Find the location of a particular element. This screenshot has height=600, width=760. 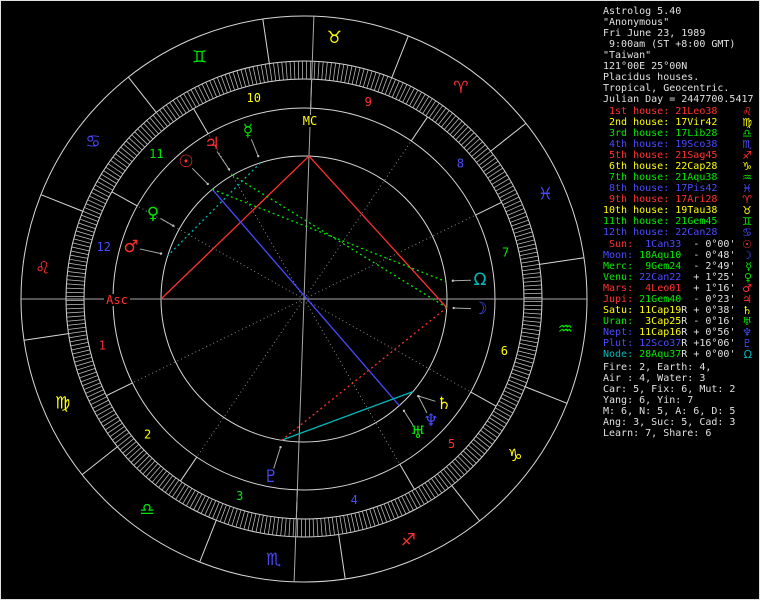

tally-elements-1: Fire: 2, Earth: 4, is located at coordinates (657, 367).